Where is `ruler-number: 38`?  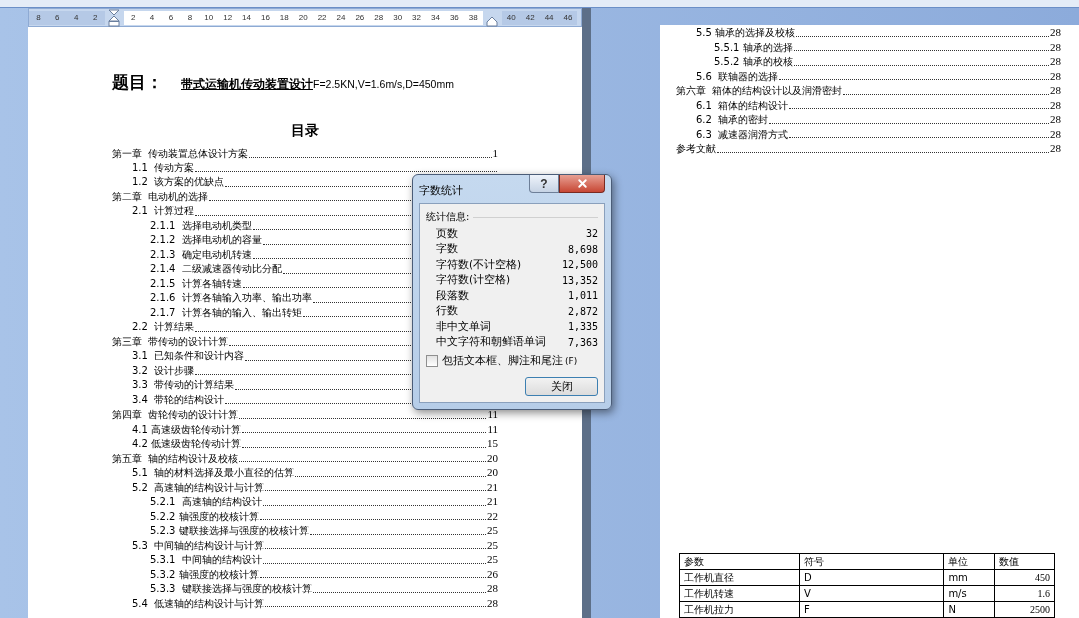 ruler-number: 38 is located at coordinates (473, 17).